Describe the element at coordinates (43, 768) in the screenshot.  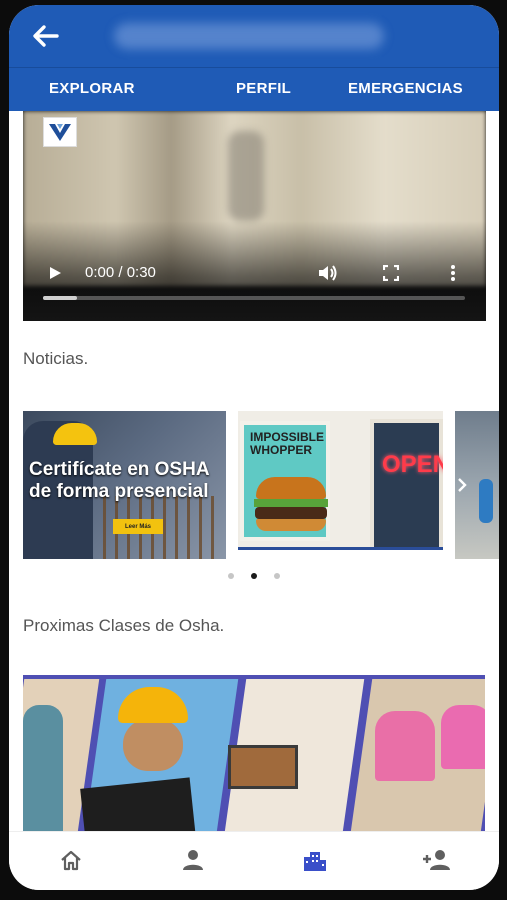
I see `banner-kid` at that location.